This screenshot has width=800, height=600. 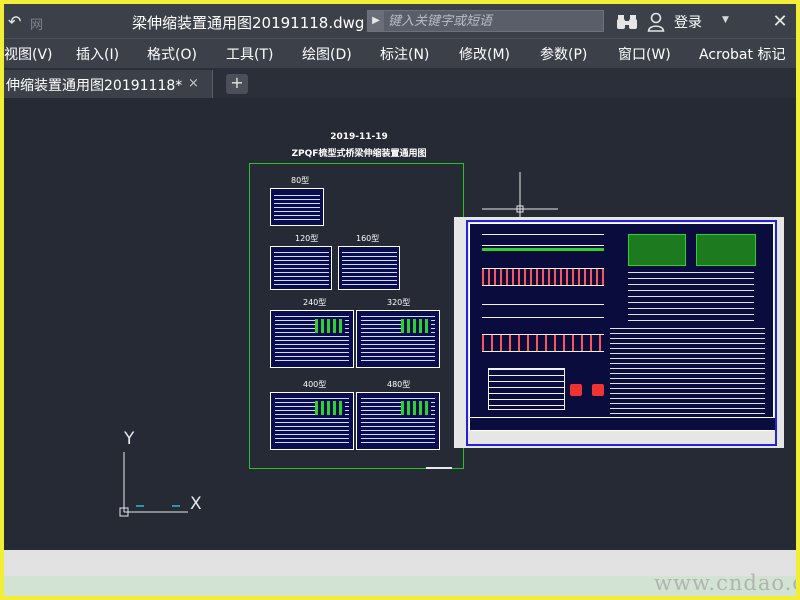 What do you see at coordinates (404, 54) in the screenshot?
I see `menu-dimension: 标注(N)` at bounding box center [404, 54].